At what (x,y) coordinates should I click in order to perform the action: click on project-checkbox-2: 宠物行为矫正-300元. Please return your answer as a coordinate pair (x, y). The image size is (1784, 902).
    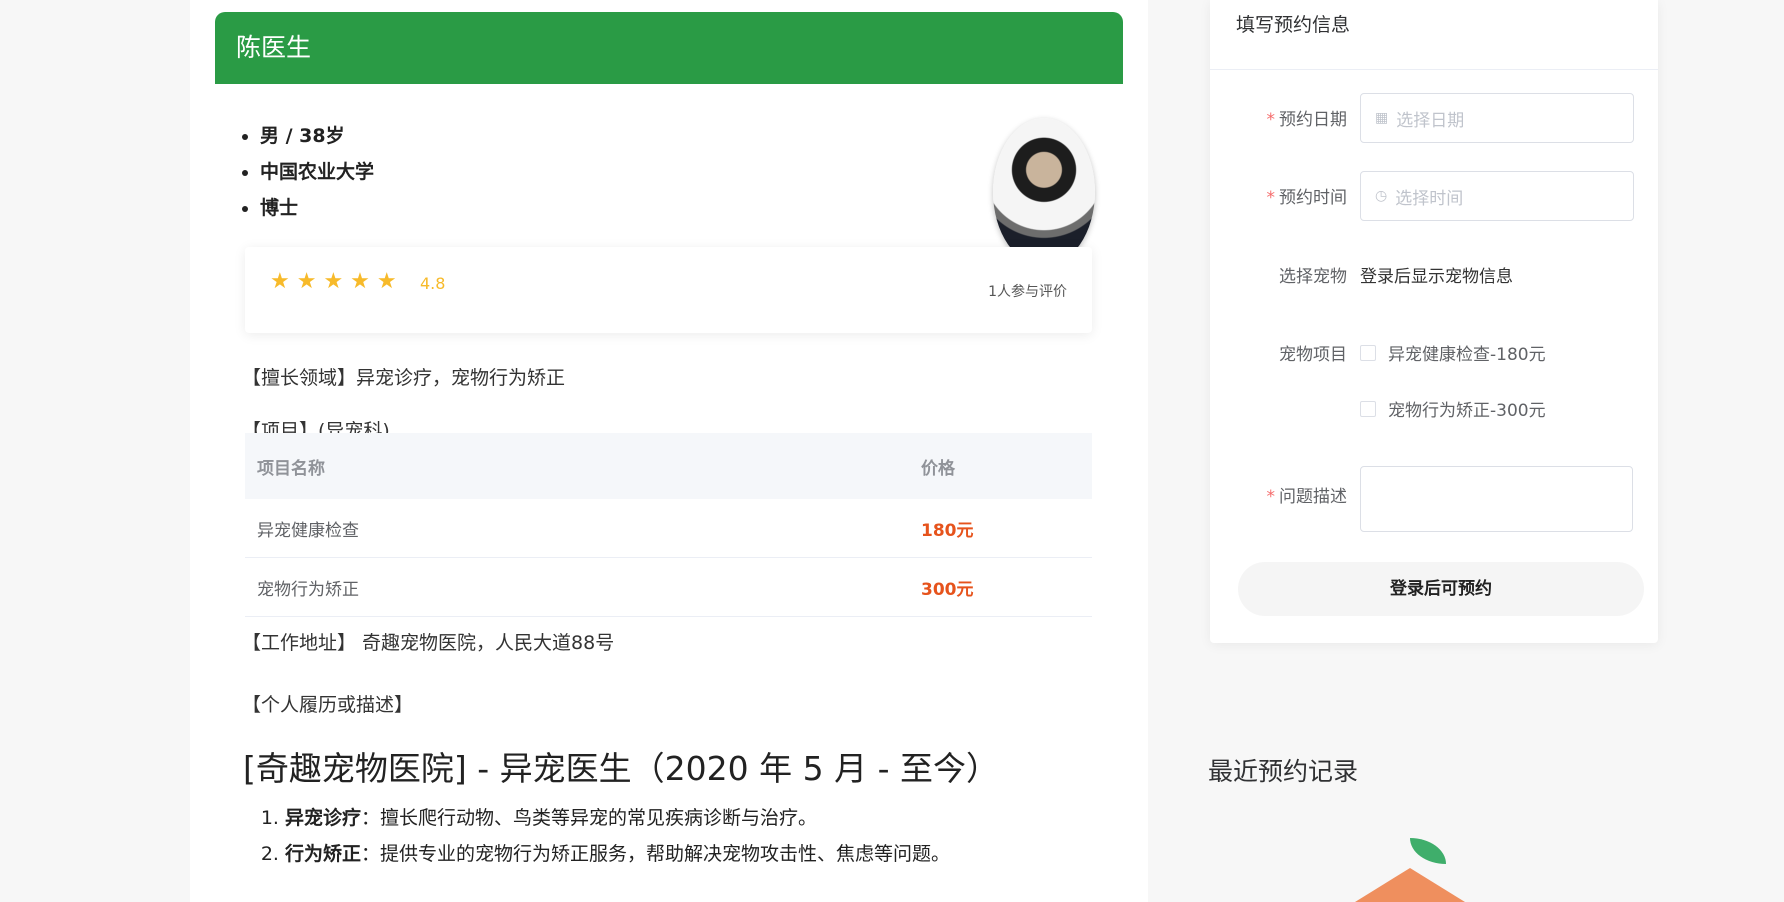
    Looking at the image, I should click on (1453, 408).